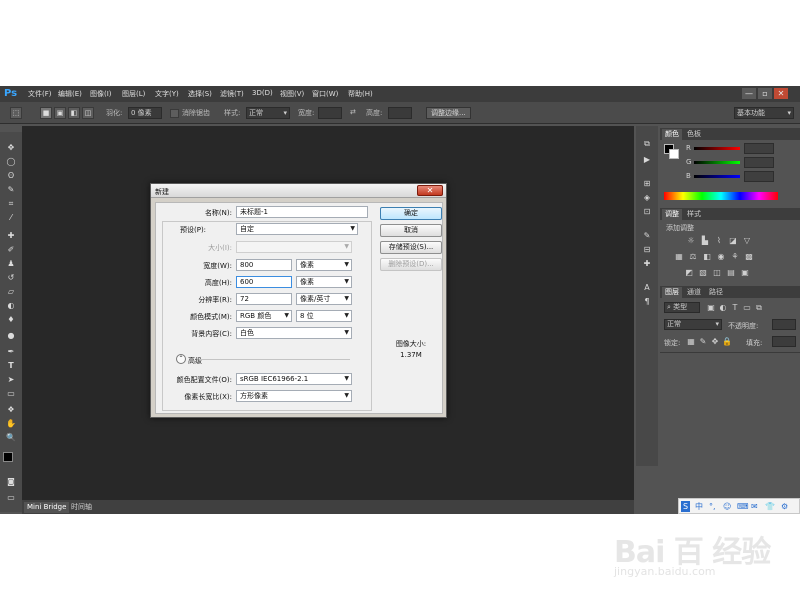 The image size is (800, 600). I want to click on filter-adjust-icon: ◐, so click(723, 308).